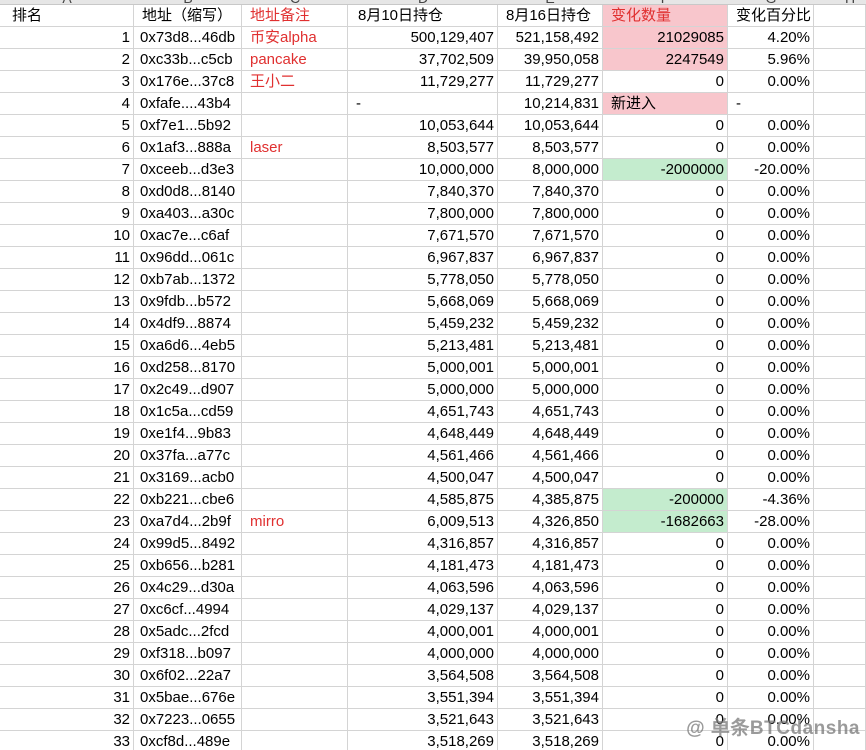  I want to click on address-cell: 0x99d5...8492, so click(188, 544).